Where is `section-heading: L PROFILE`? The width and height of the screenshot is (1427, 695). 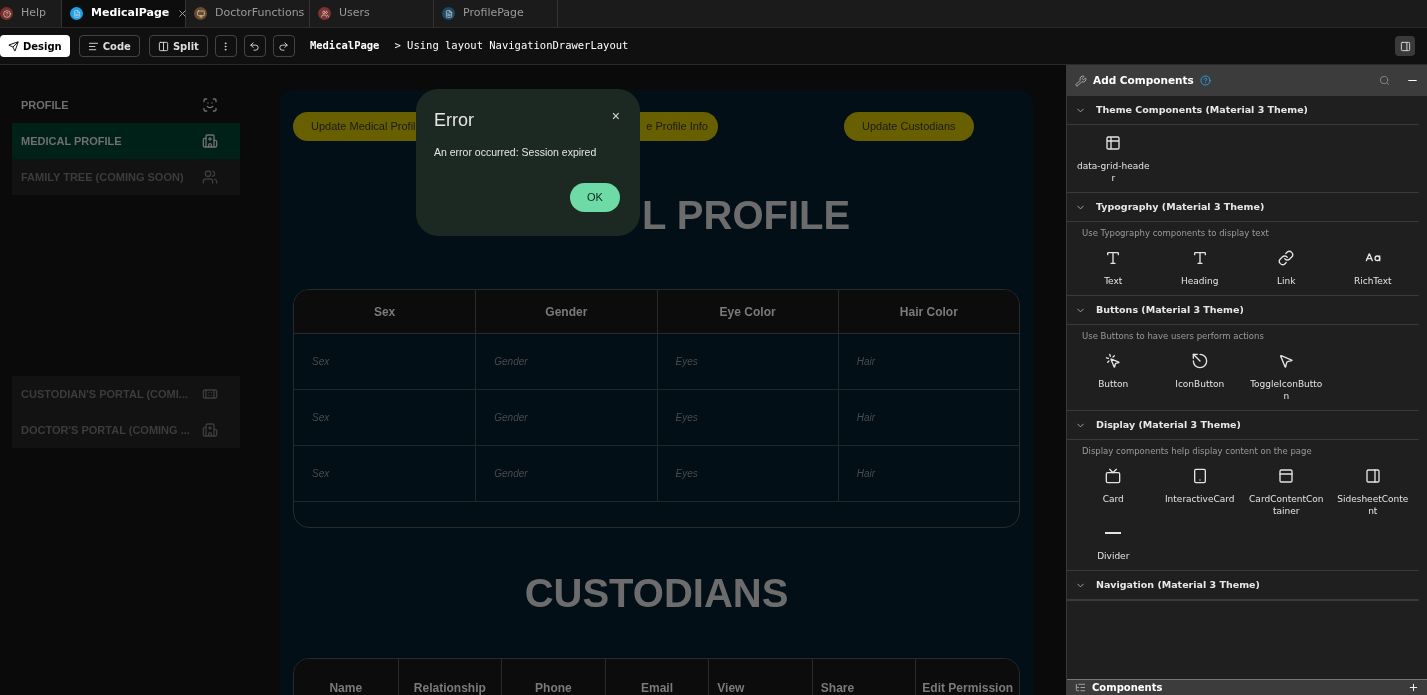 section-heading: L PROFILE is located at coordinates (746, 215).